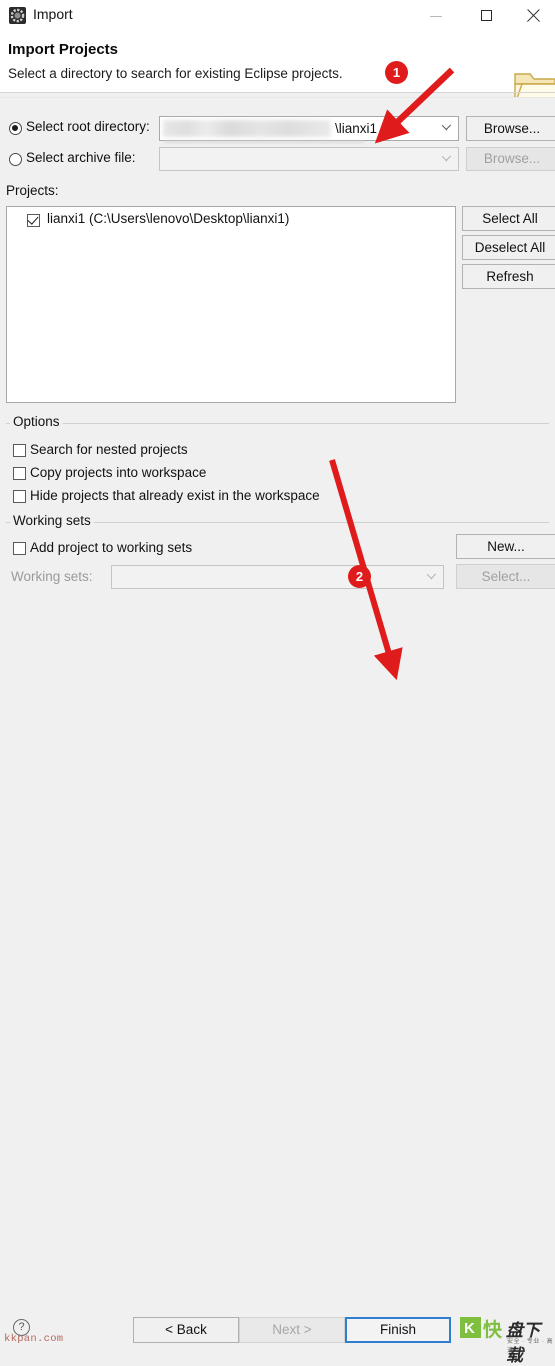 The image size is (555, 1366). Describe the element at coordinates (111, 547) in the screenshot. I see `label-add-project-to-working-sets: Add project to working sets` at that location.